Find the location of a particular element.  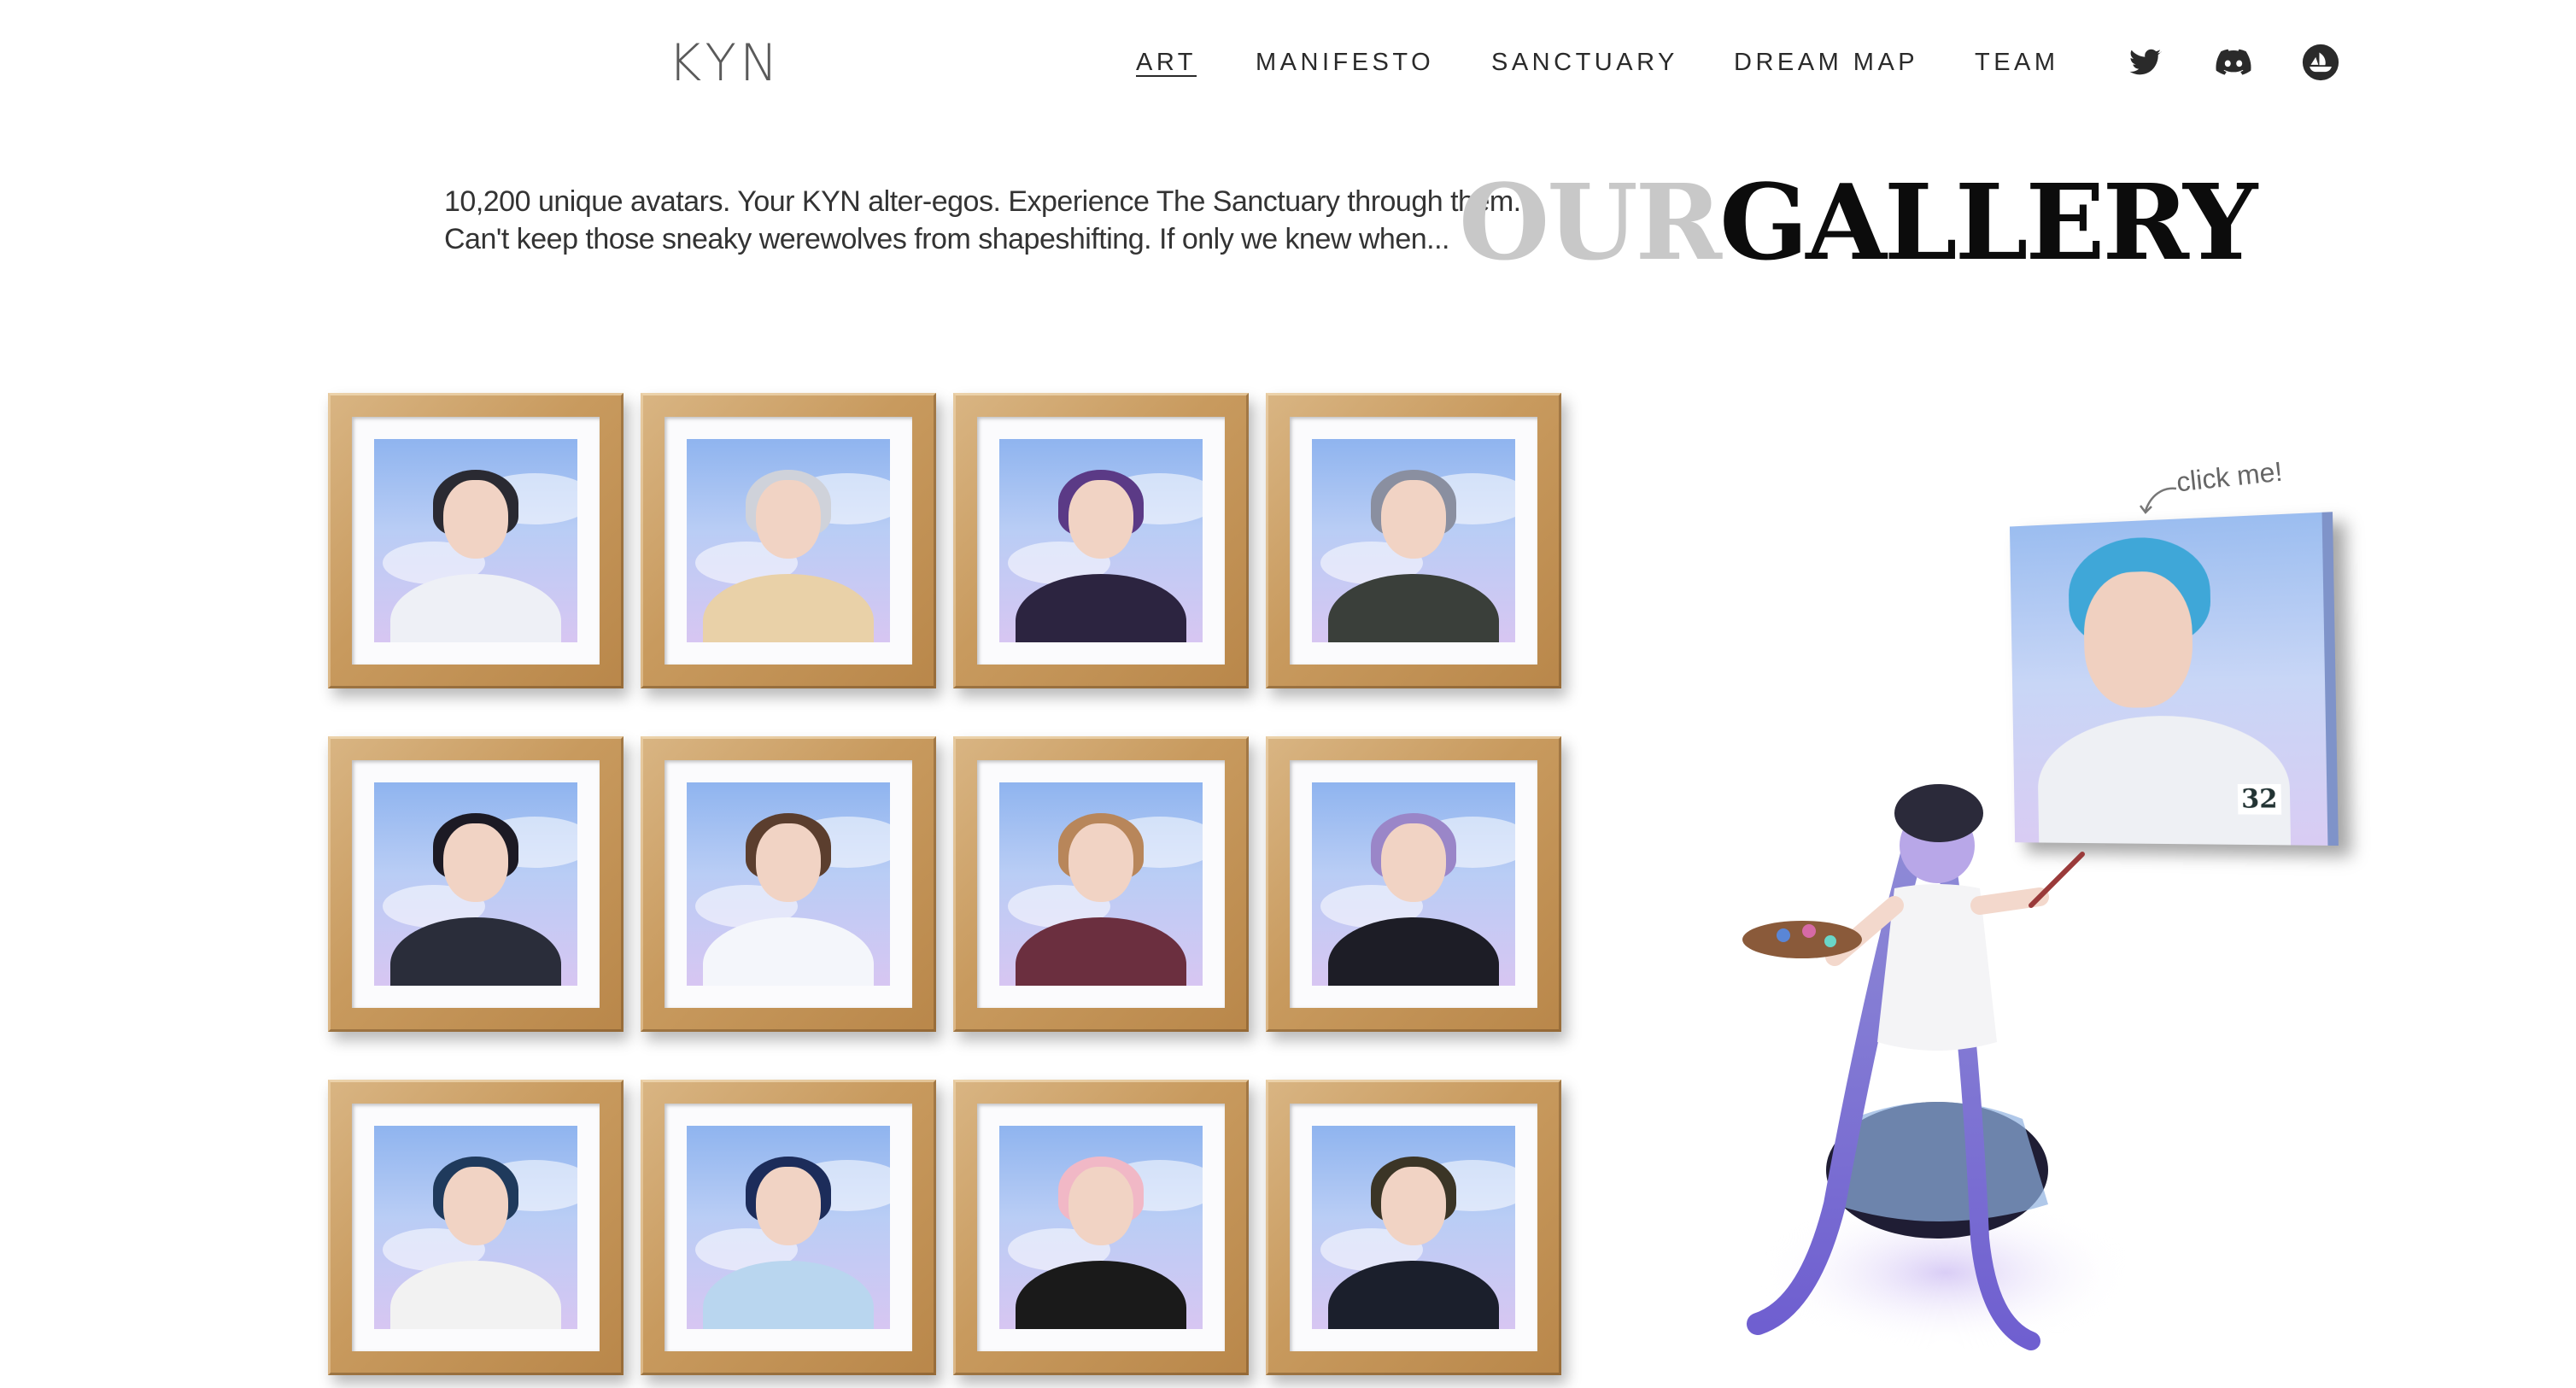

title-gallery: GALLERY is located at coordinates (1988, 222).